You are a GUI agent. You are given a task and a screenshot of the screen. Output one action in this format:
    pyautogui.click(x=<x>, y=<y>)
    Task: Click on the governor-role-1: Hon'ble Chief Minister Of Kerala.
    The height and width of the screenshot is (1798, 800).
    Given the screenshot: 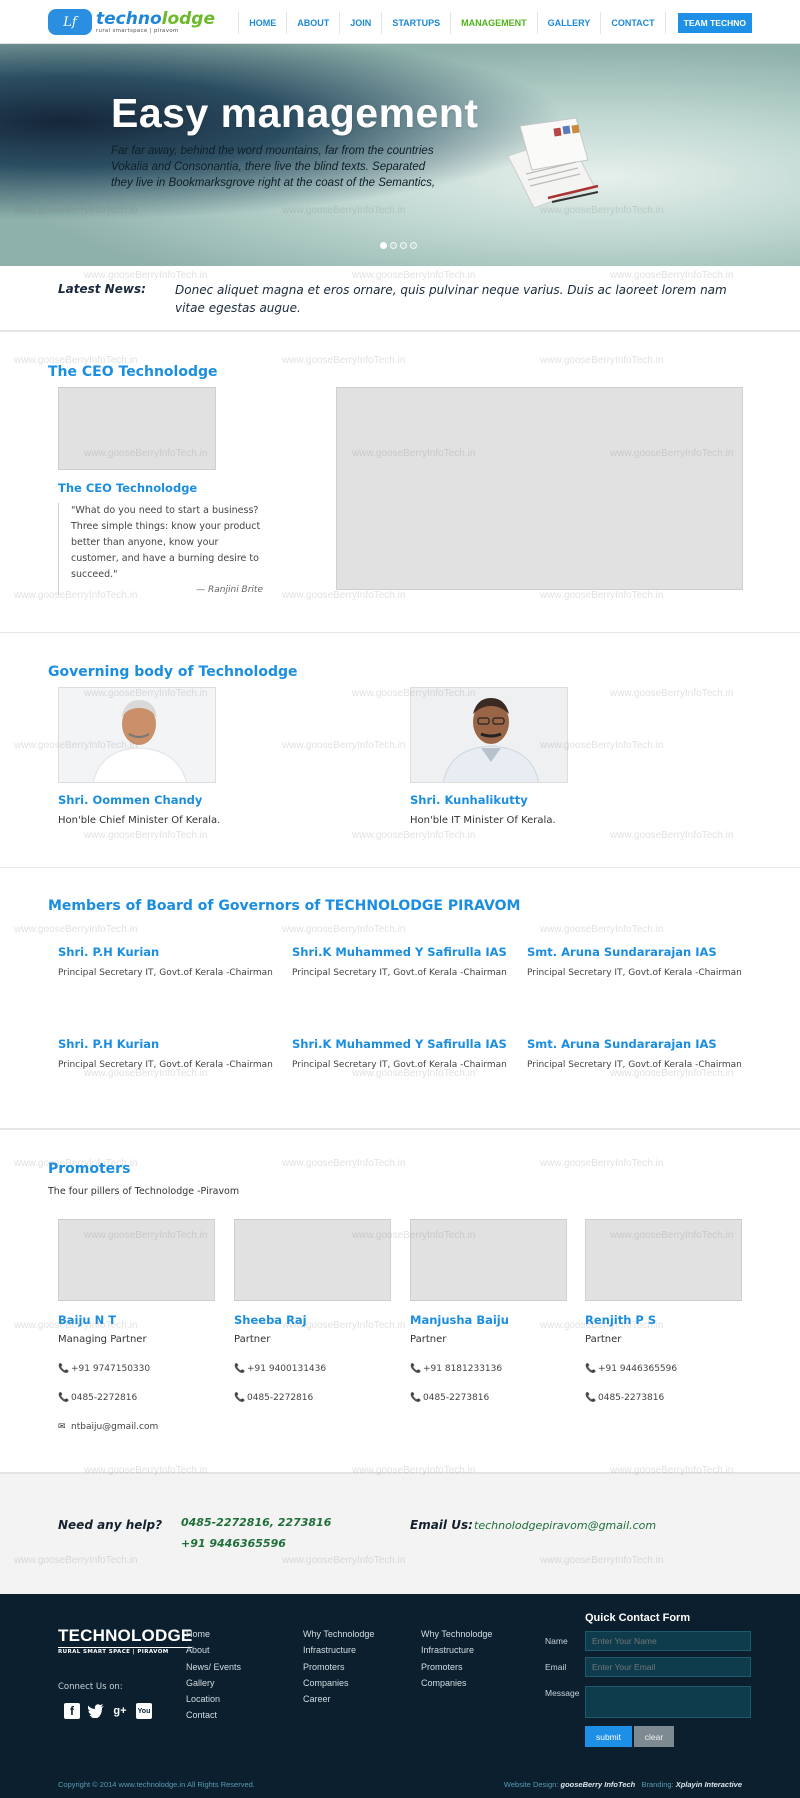 What is the action you would take?
    pyautogui.click(x=139, y=820)
    